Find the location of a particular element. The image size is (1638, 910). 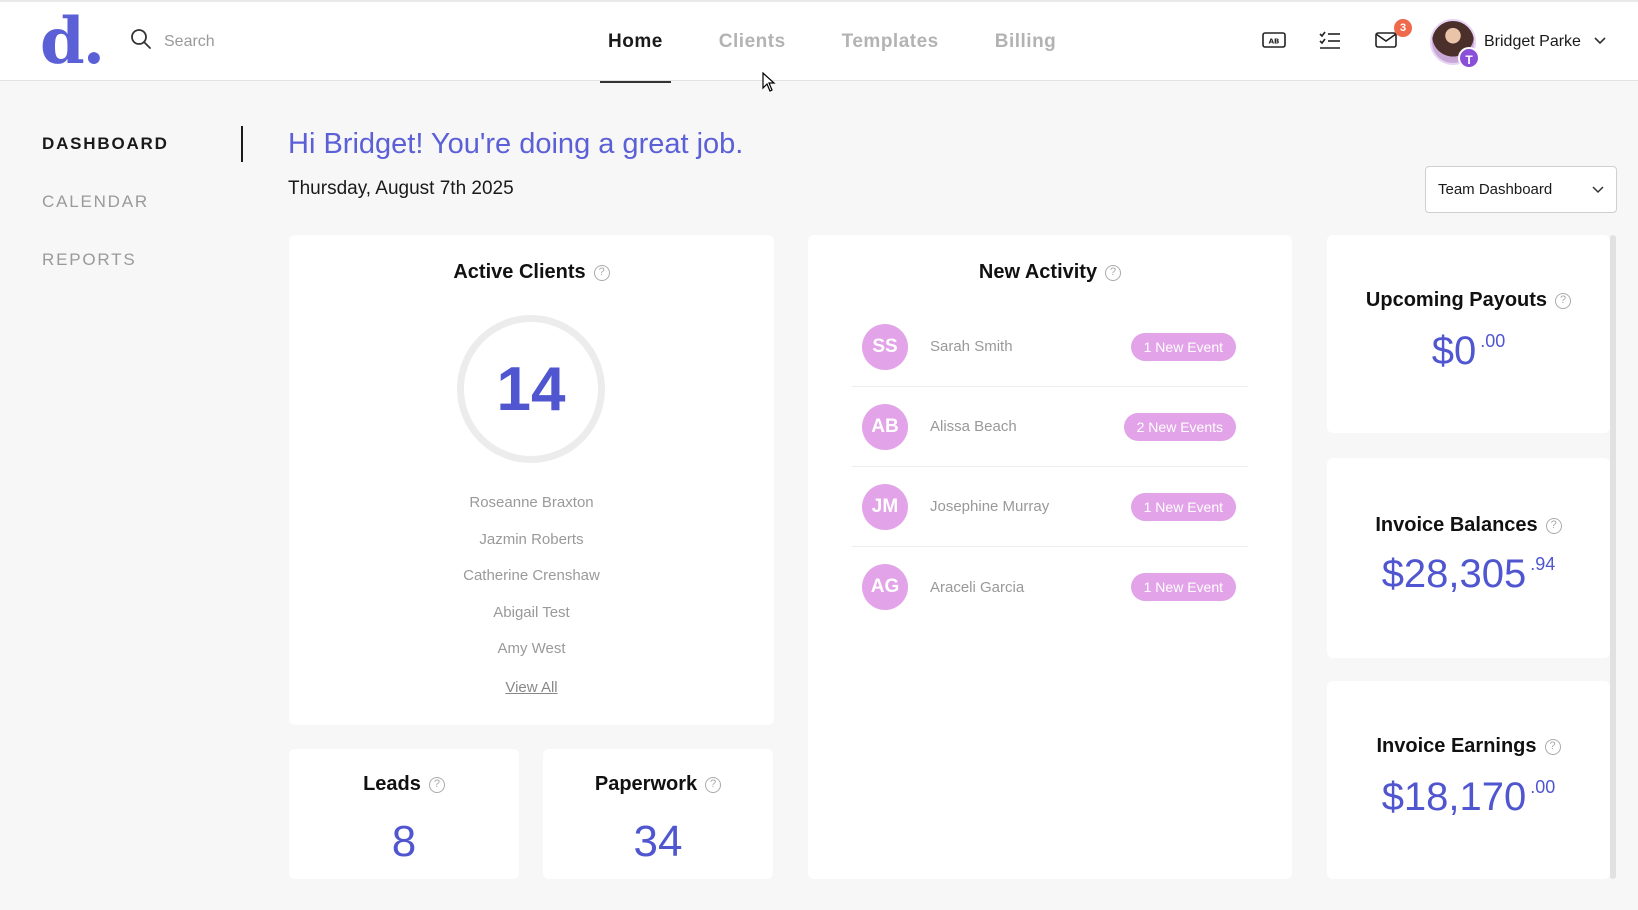

active-clients-title: Active Clients is located at coordinates (519, 272).